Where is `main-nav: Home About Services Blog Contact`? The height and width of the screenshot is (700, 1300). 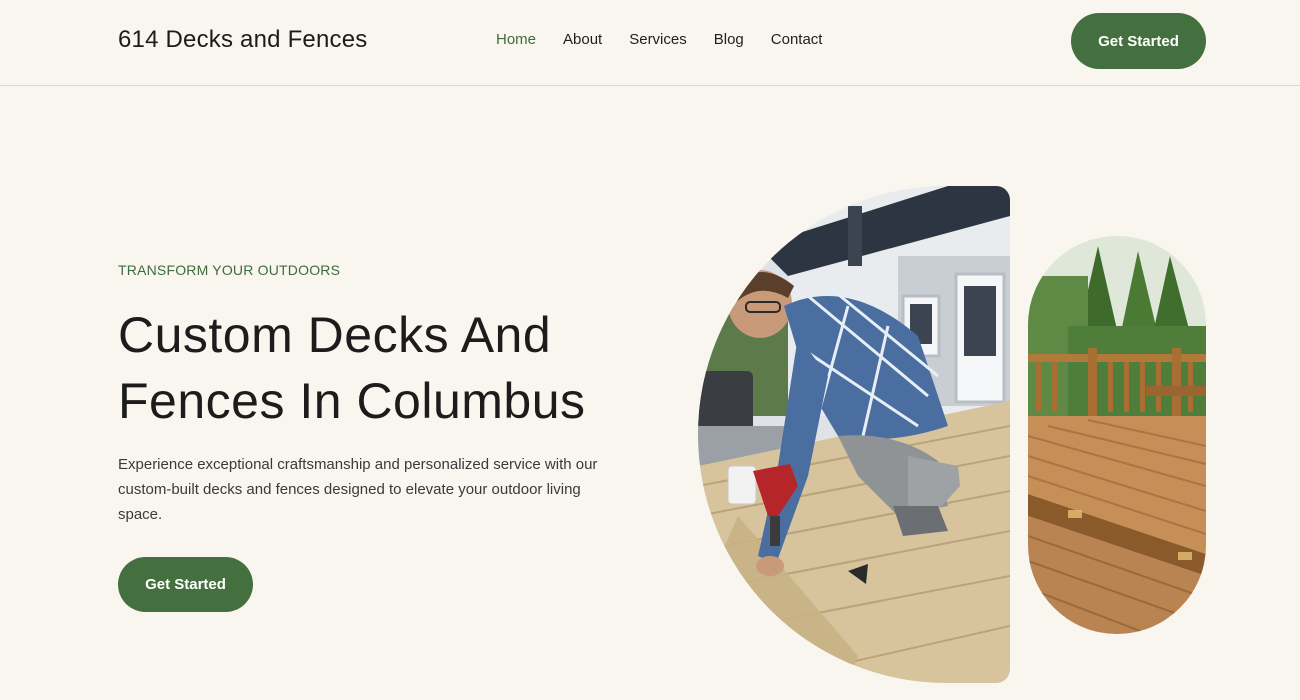 main-nav: Home About Services Blog Contact is located at coordinates (659, 39).